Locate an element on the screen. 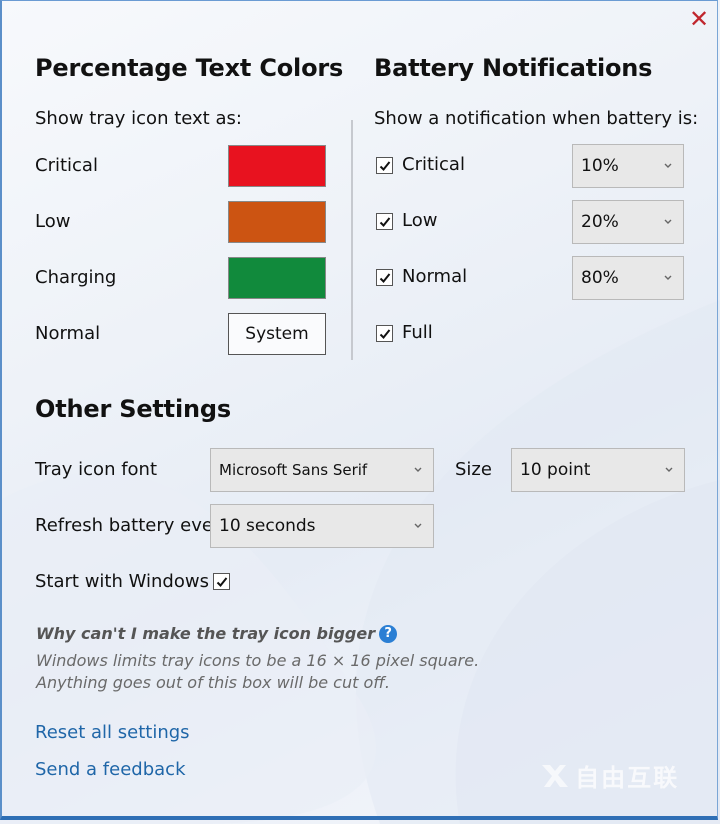  refresh-interval-select: 10 seconds is located at coordinates (322, 526).